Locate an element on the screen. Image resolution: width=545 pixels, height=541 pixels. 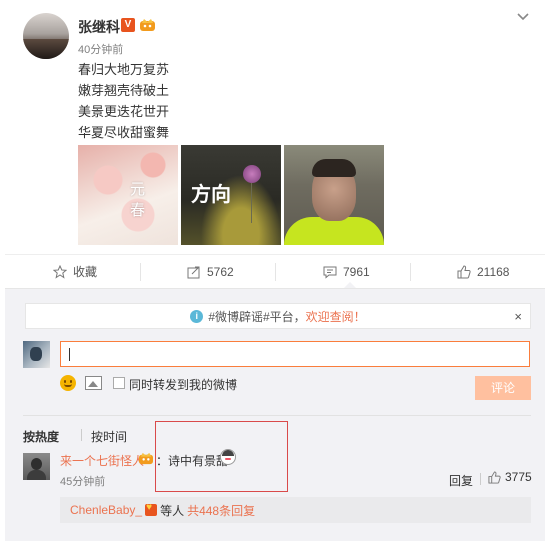
verified-badge-icon: V is located at coordinates (128, 25).